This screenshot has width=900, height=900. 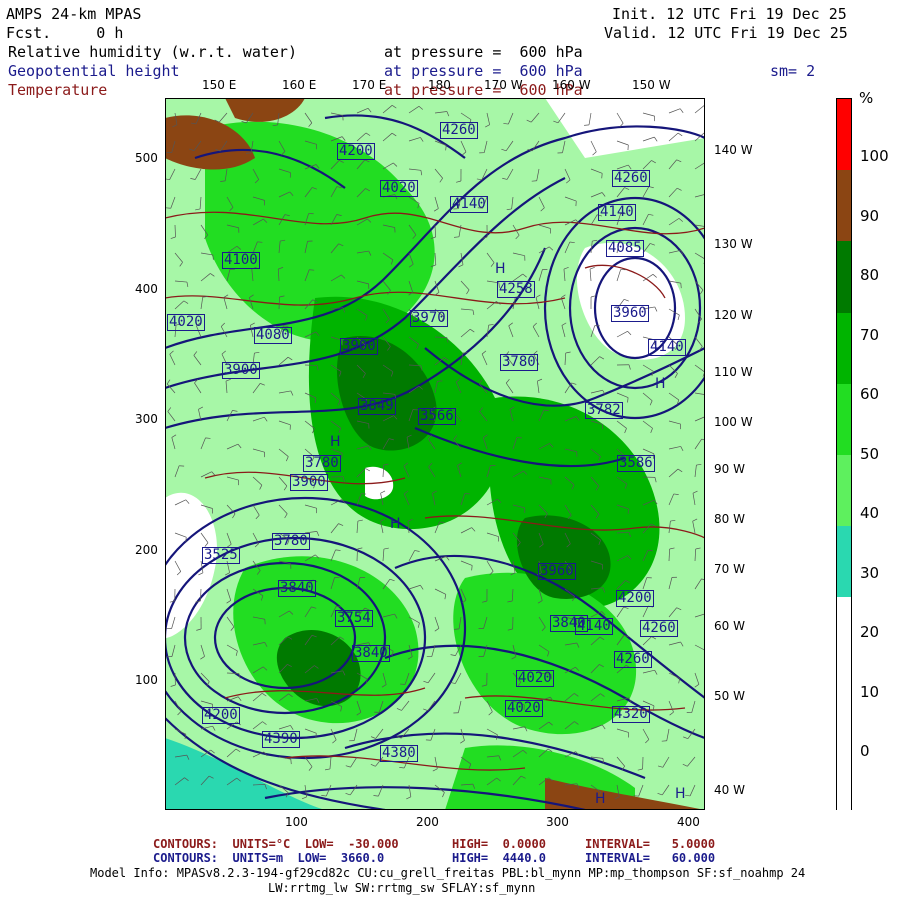 I want to click on height-contour-high: HIGH= 4440.0, so click(x=499, y=858).